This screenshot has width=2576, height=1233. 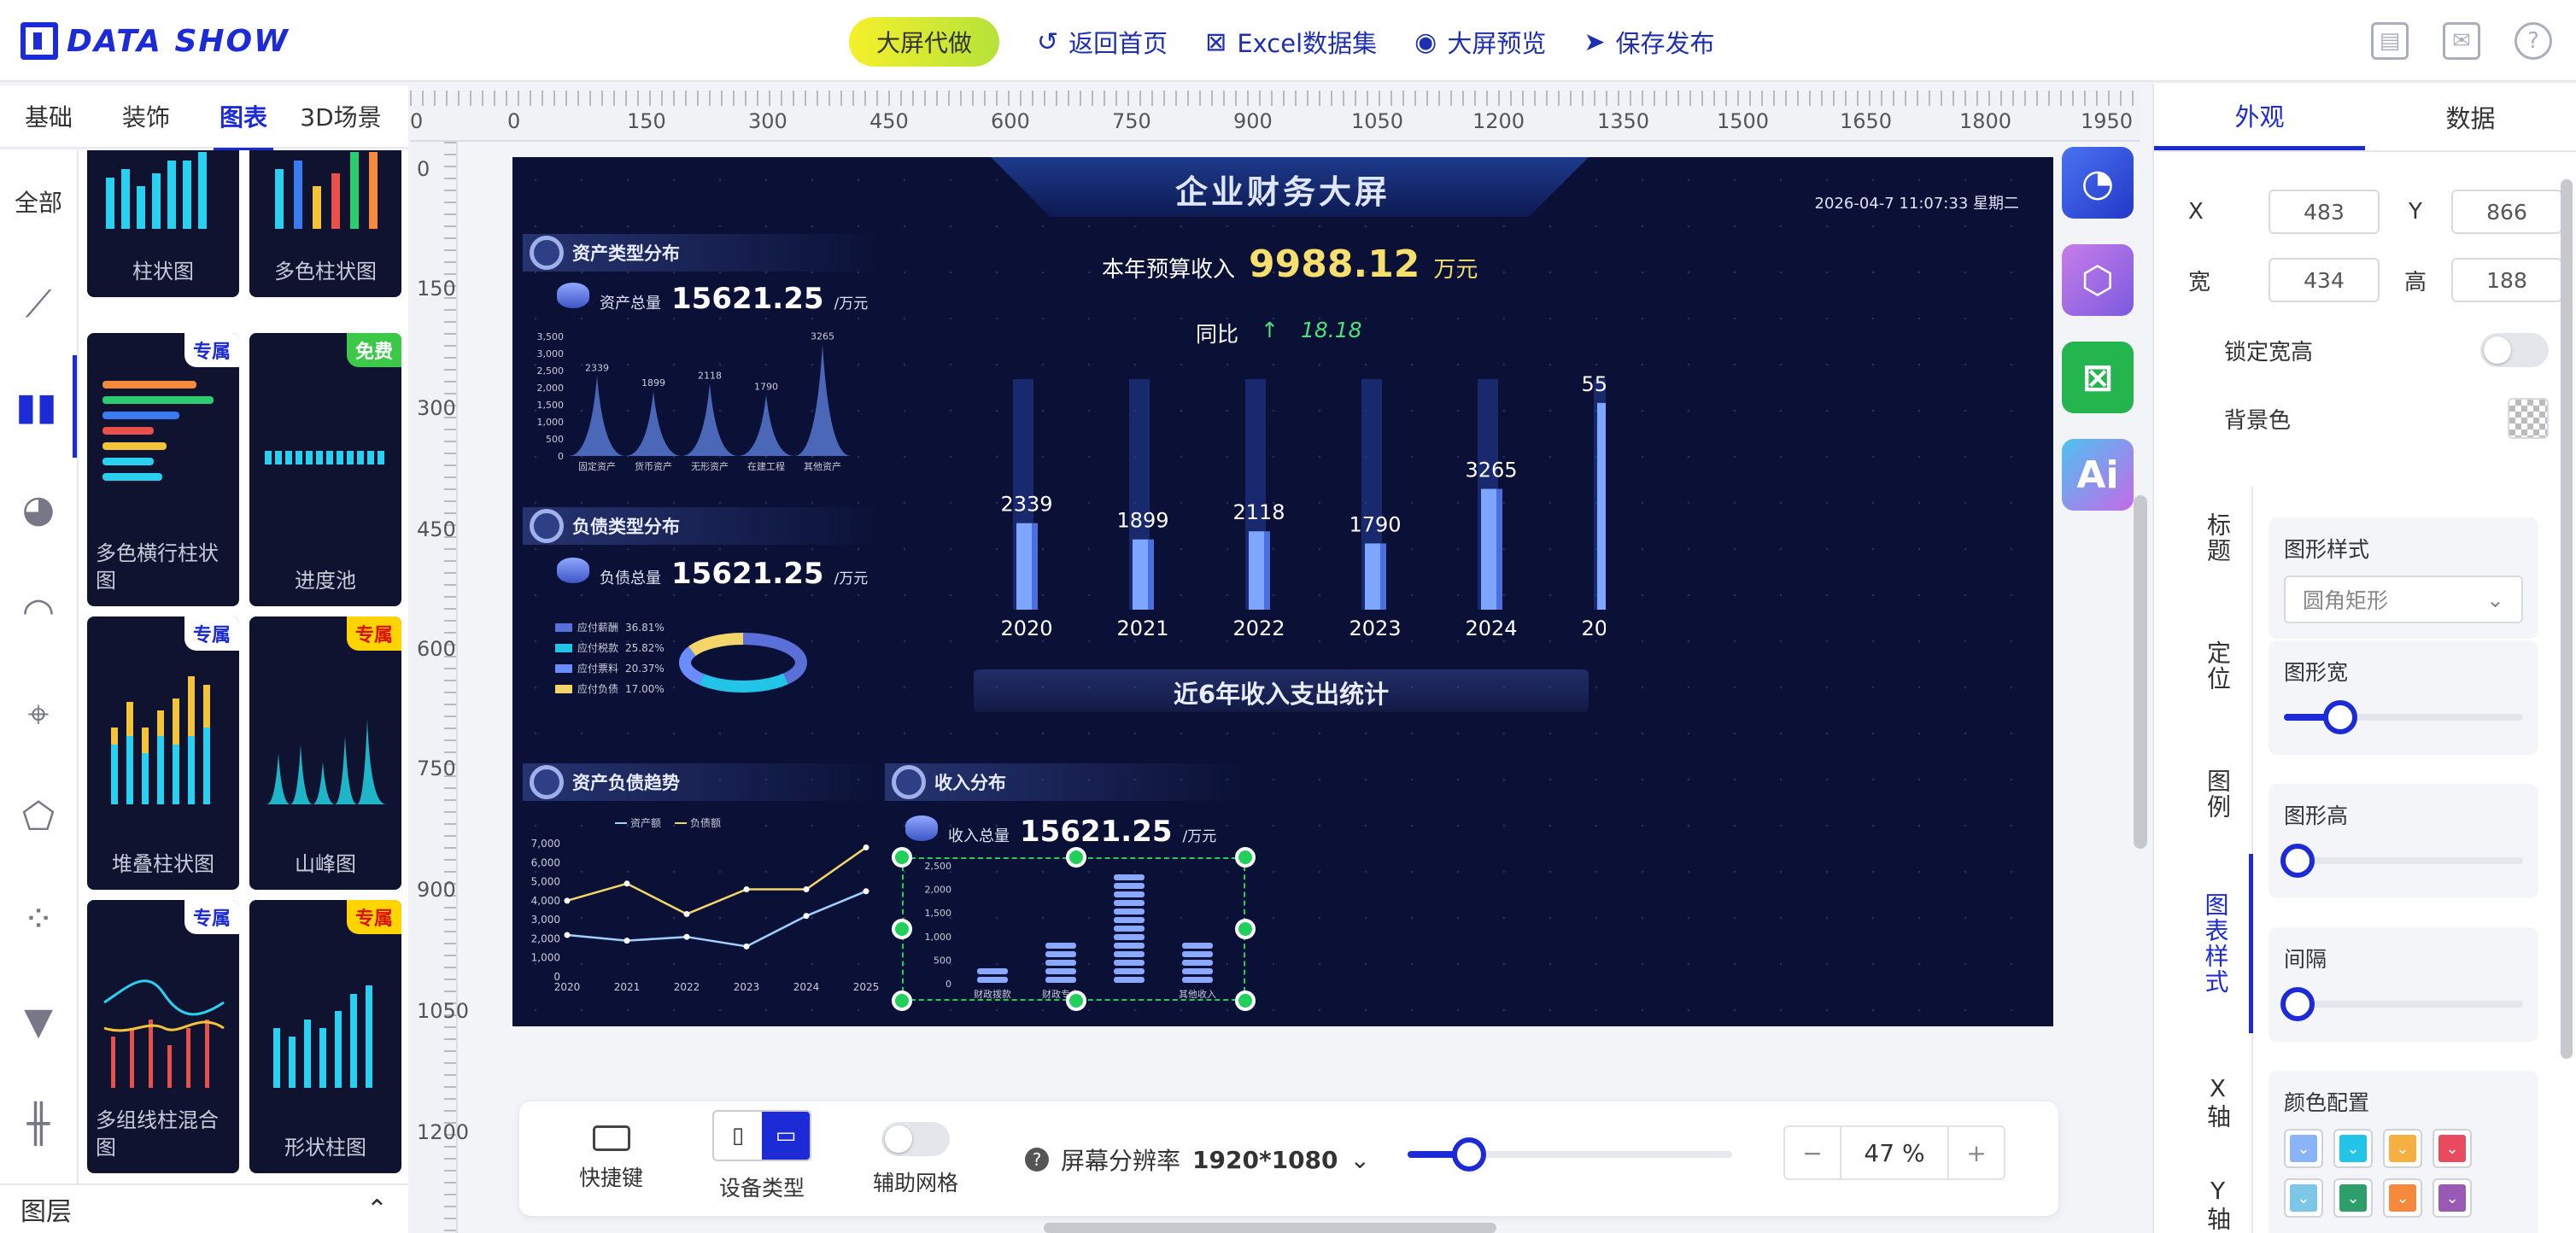 I want to click on image-icon: ◔, so click(x=2098, y=183).